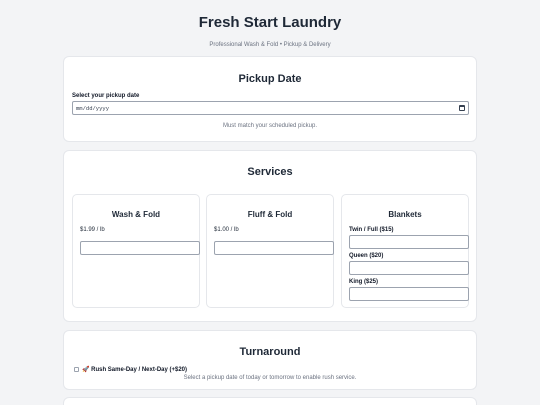  What do you see at coordinates (92, 230) in the screenshot?
I see `wash-fold-price: $1.99 / lb` at bounding box center [92, 230].